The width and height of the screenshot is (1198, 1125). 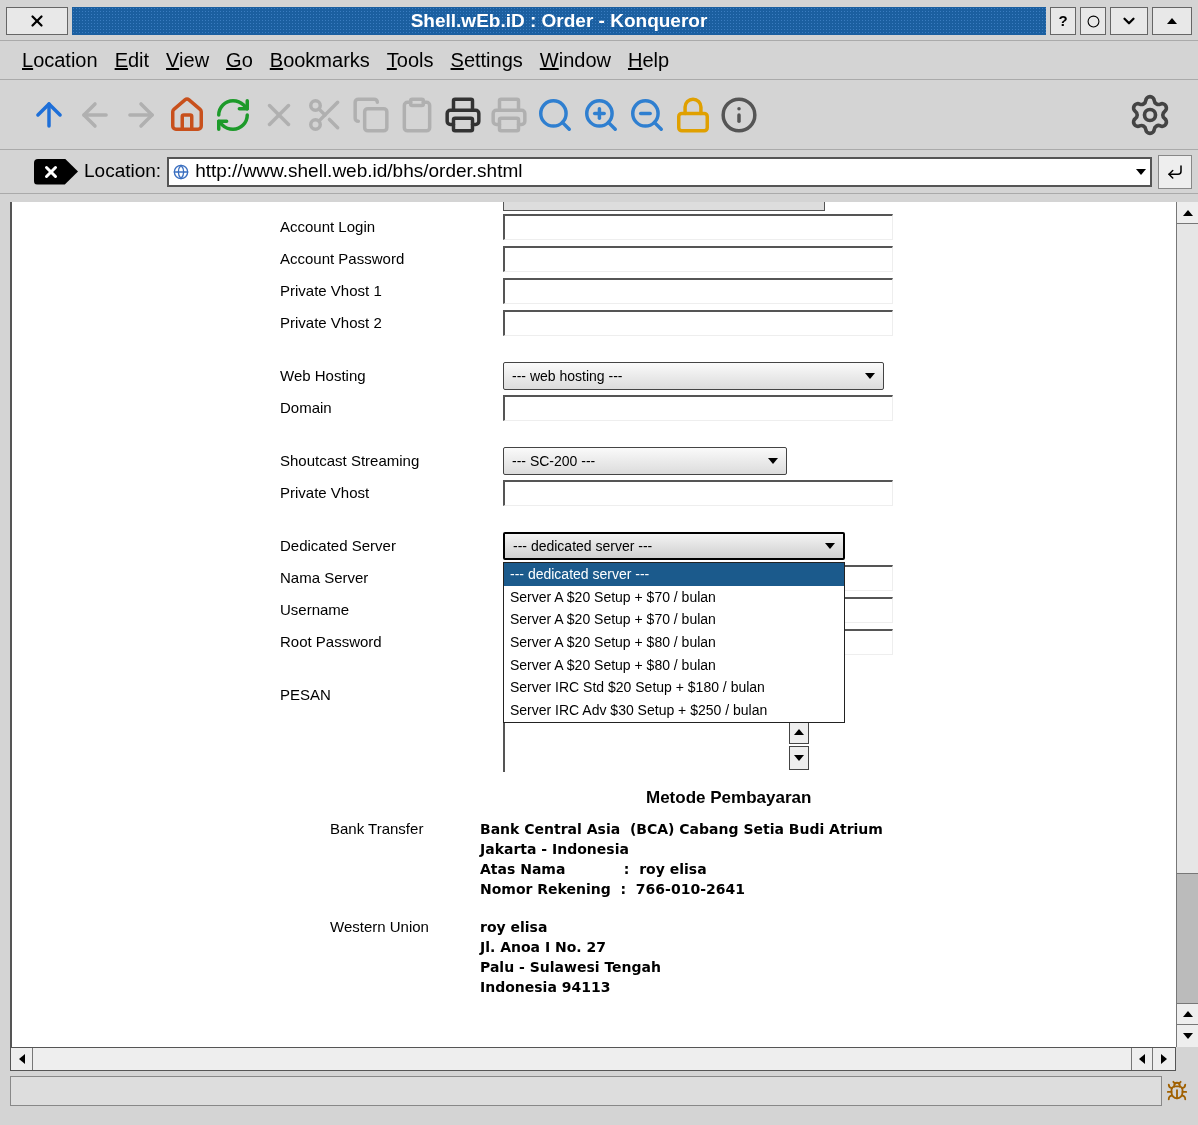 What do you see at coordinates (306, 407) in the screenshot?
I see `field-label: Domain` at bounding box center [306, 407].